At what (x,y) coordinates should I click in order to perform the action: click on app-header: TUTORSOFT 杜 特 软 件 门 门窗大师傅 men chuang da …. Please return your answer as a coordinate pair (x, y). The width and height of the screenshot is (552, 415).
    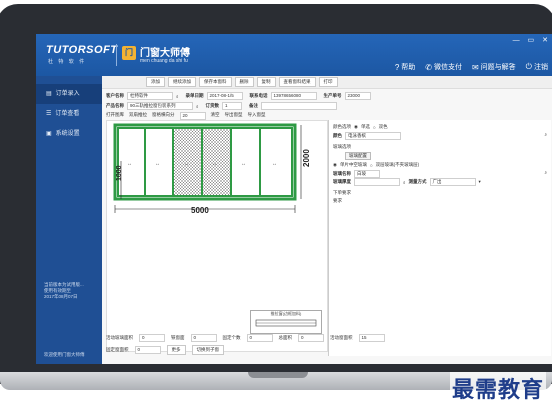
    Looking at the image, I should click on (294, 55).